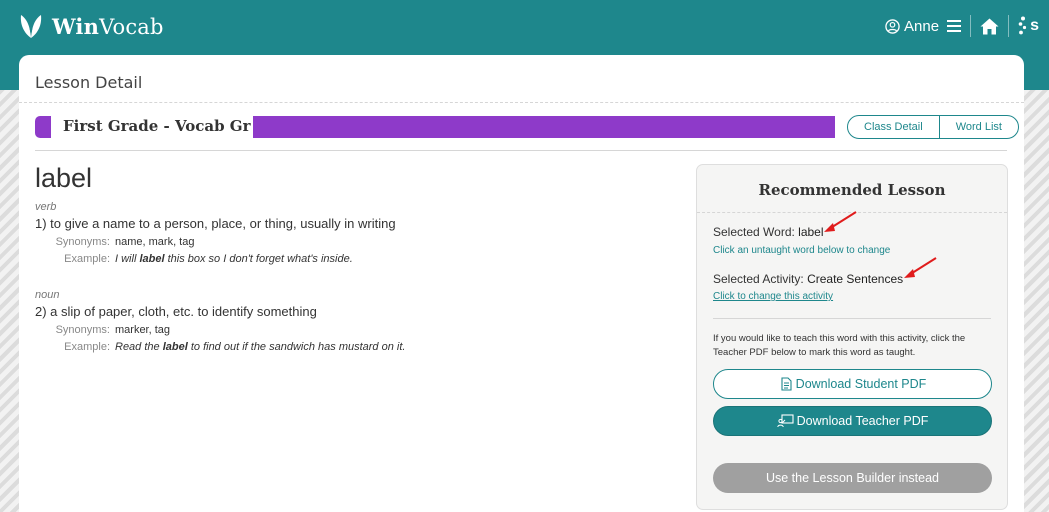  I want to click on home-icon, so click(989, 26).